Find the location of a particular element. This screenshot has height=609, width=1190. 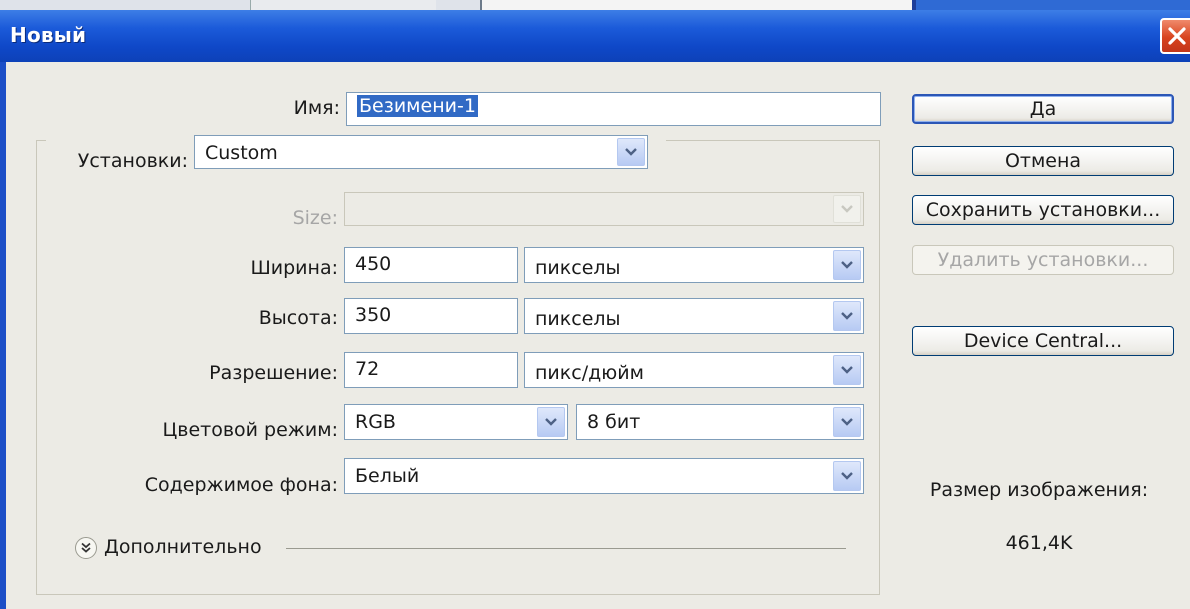

width-unit-arrow is located at coordinates (847, 265).